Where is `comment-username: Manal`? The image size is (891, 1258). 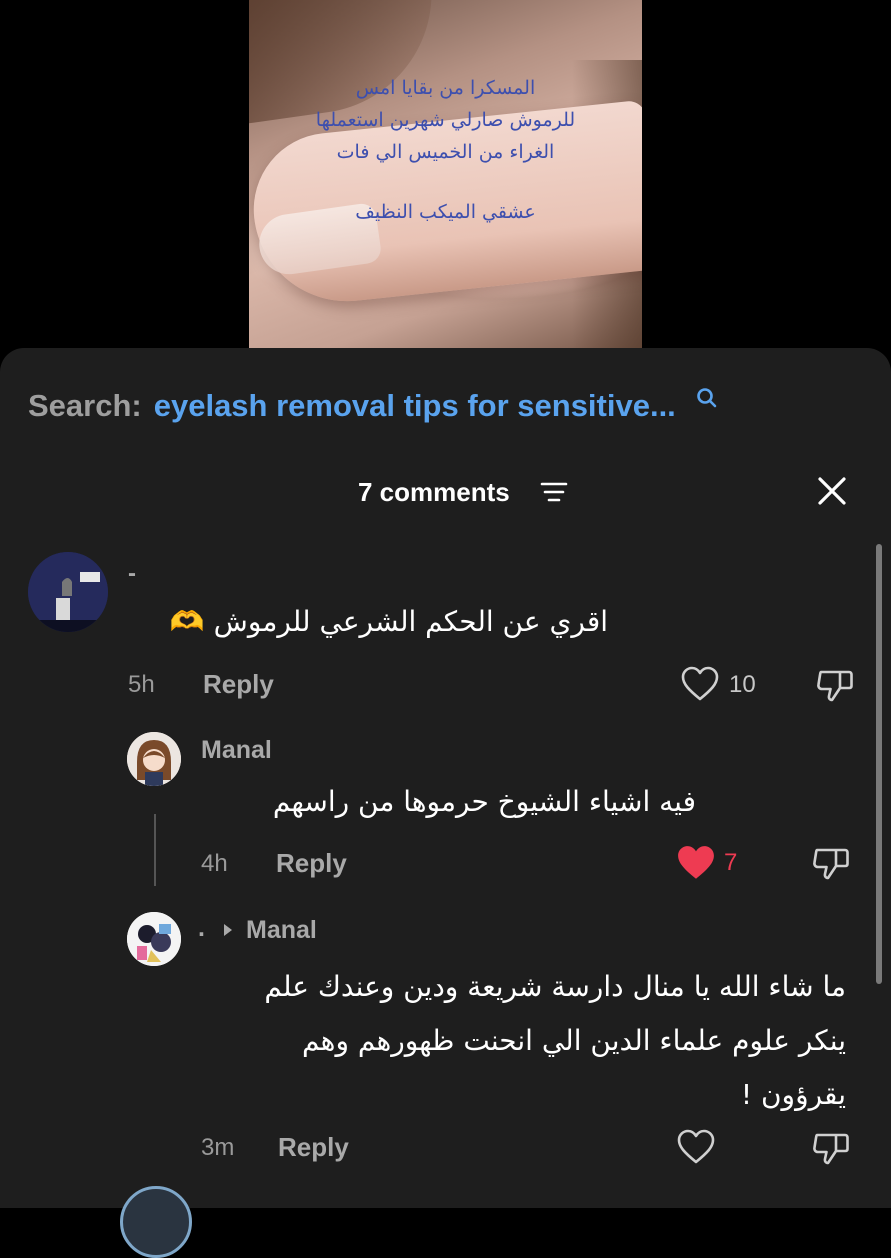 comment-username: Manal is located at coordinates (236, 750).